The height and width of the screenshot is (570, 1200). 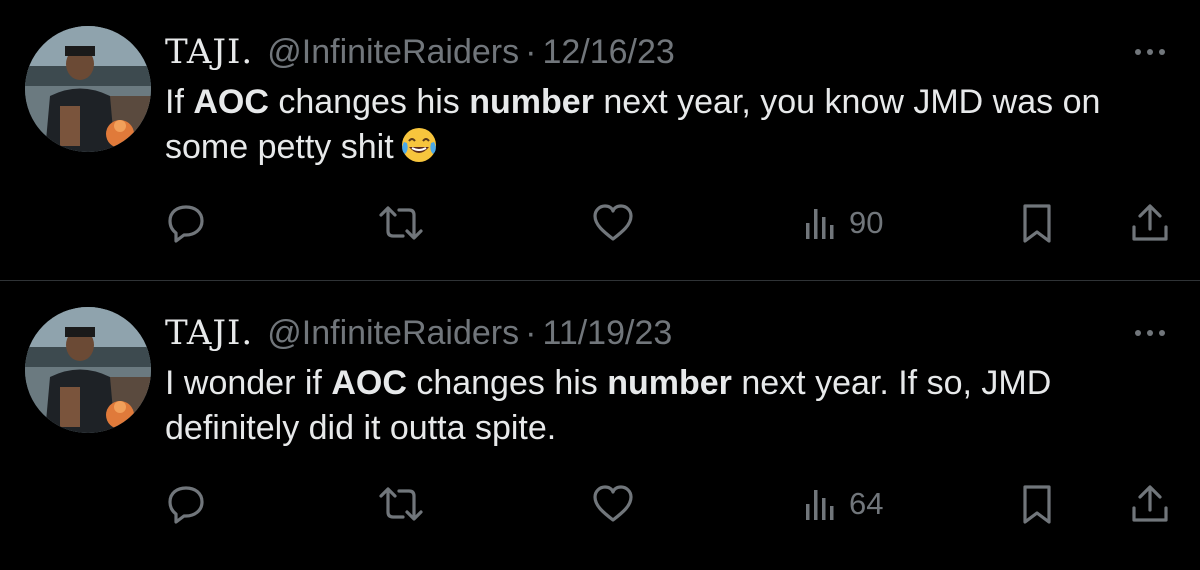 What do you see at coordinates (179, 102) in the screenshot?
I see `tweet-text-part: If` at bounding box center [179, 102].